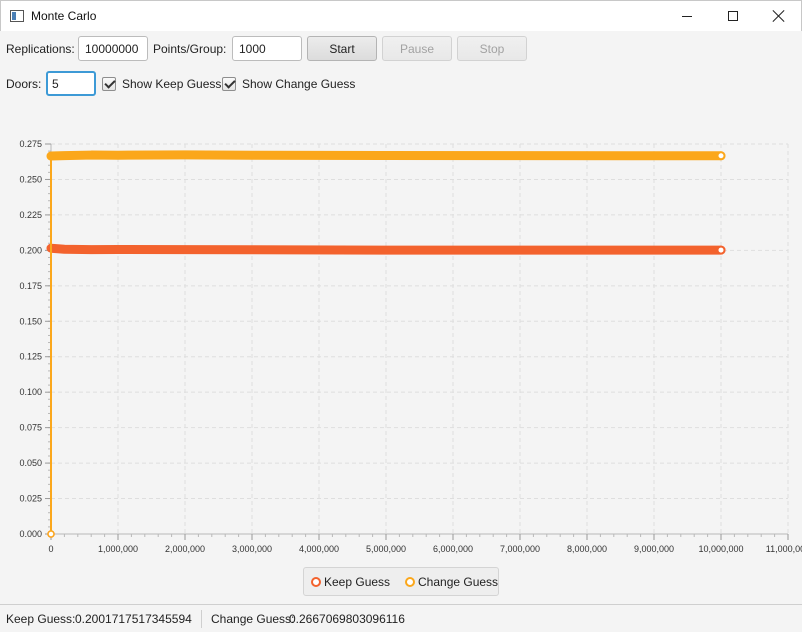 Image resolution: width=802 pixels, height=632 pixels. What do you see at coordinates (185, 549) in the screenshot?
I see `x-tick-label: 2,000,000` at bounding box center [185, 549].